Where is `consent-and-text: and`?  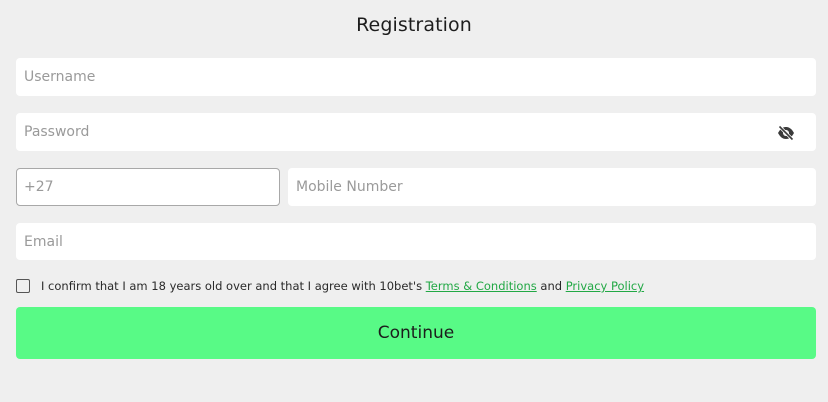 consent-and-text: and is located at coordinates (551, 286).